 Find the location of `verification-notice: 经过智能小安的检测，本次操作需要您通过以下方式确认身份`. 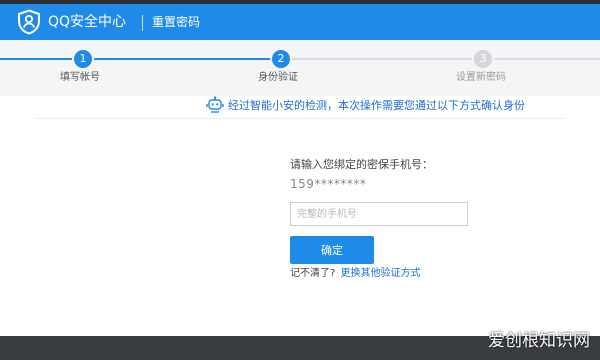

verification-notice: 经过智能小安的检测，本次操作需要您通过以下方式确认身份 is located at coordinates (365, 105).